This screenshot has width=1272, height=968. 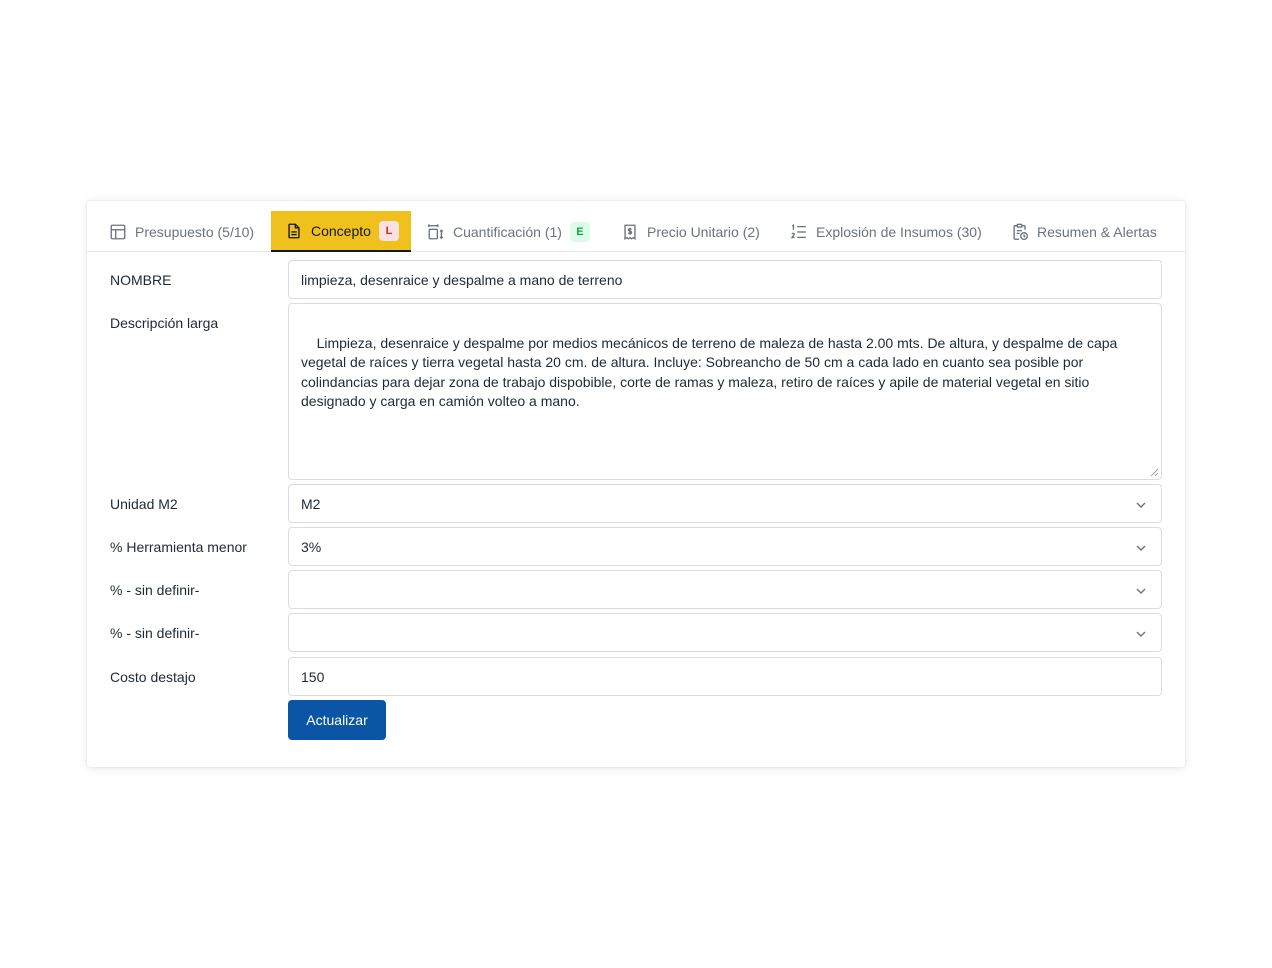 I want to click on pct2-label: % - sin definir-, so click(x=155, y=633).